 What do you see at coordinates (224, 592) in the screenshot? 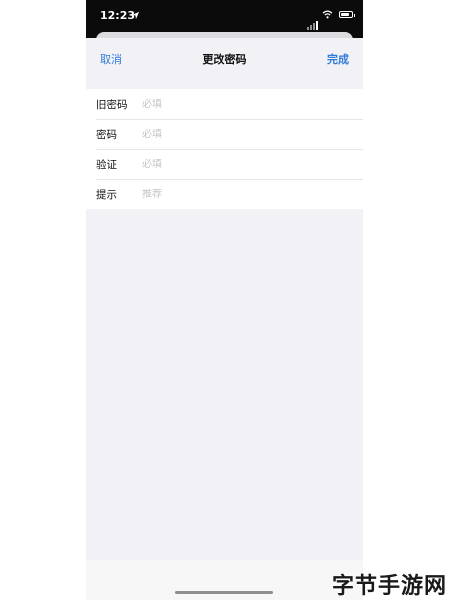
I see `home-indicator` at bounding box center [224, 592].